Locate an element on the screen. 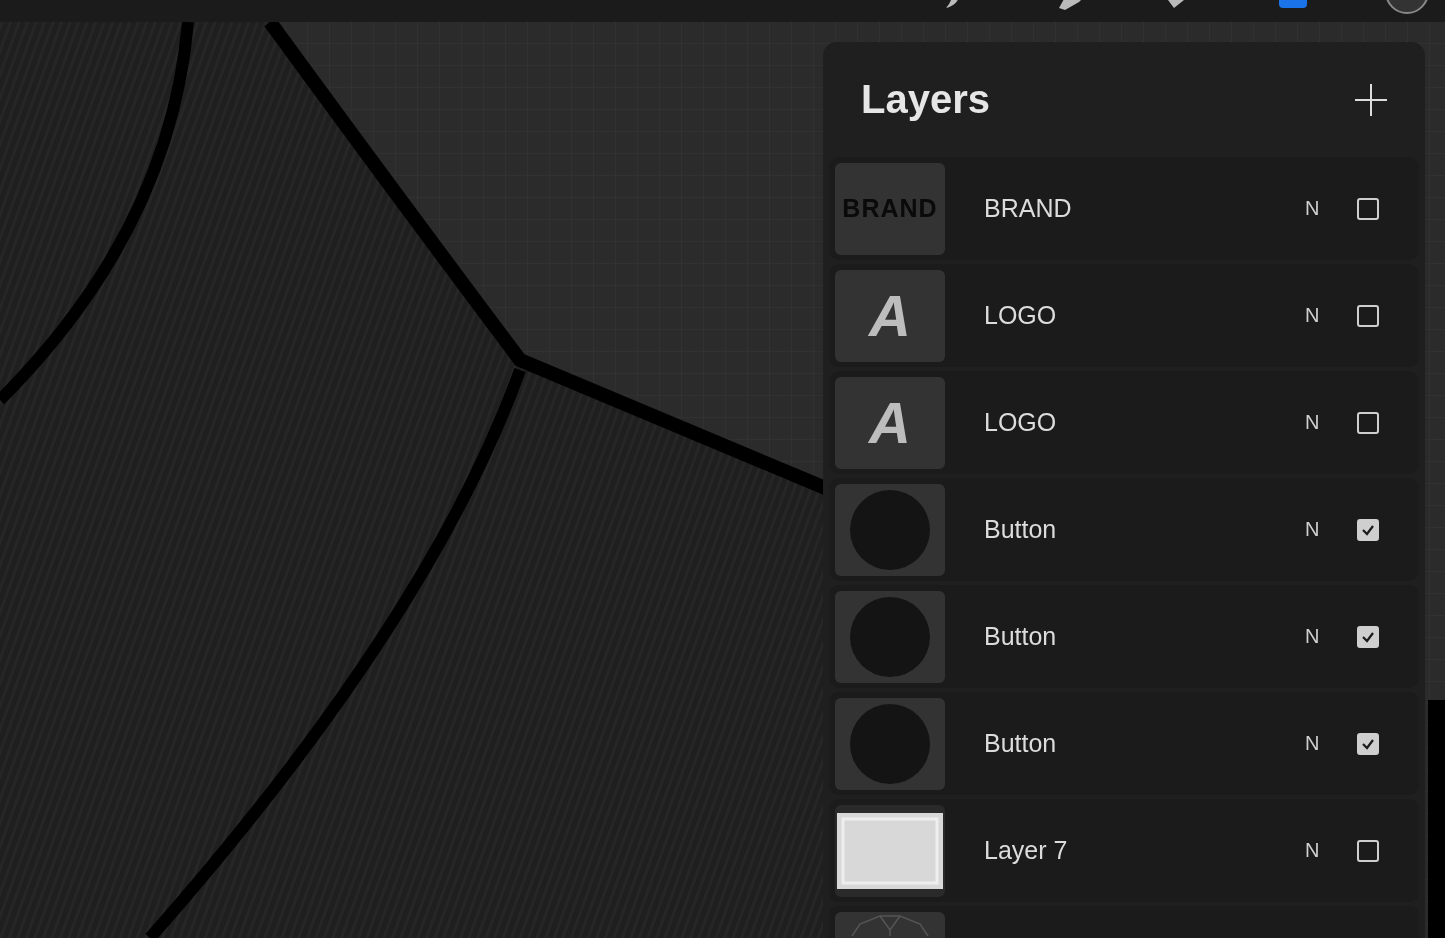 Image resolution: width=1445 pixels, height=938 pixels. panel-title: Layers is located at coordinates (925, 99).